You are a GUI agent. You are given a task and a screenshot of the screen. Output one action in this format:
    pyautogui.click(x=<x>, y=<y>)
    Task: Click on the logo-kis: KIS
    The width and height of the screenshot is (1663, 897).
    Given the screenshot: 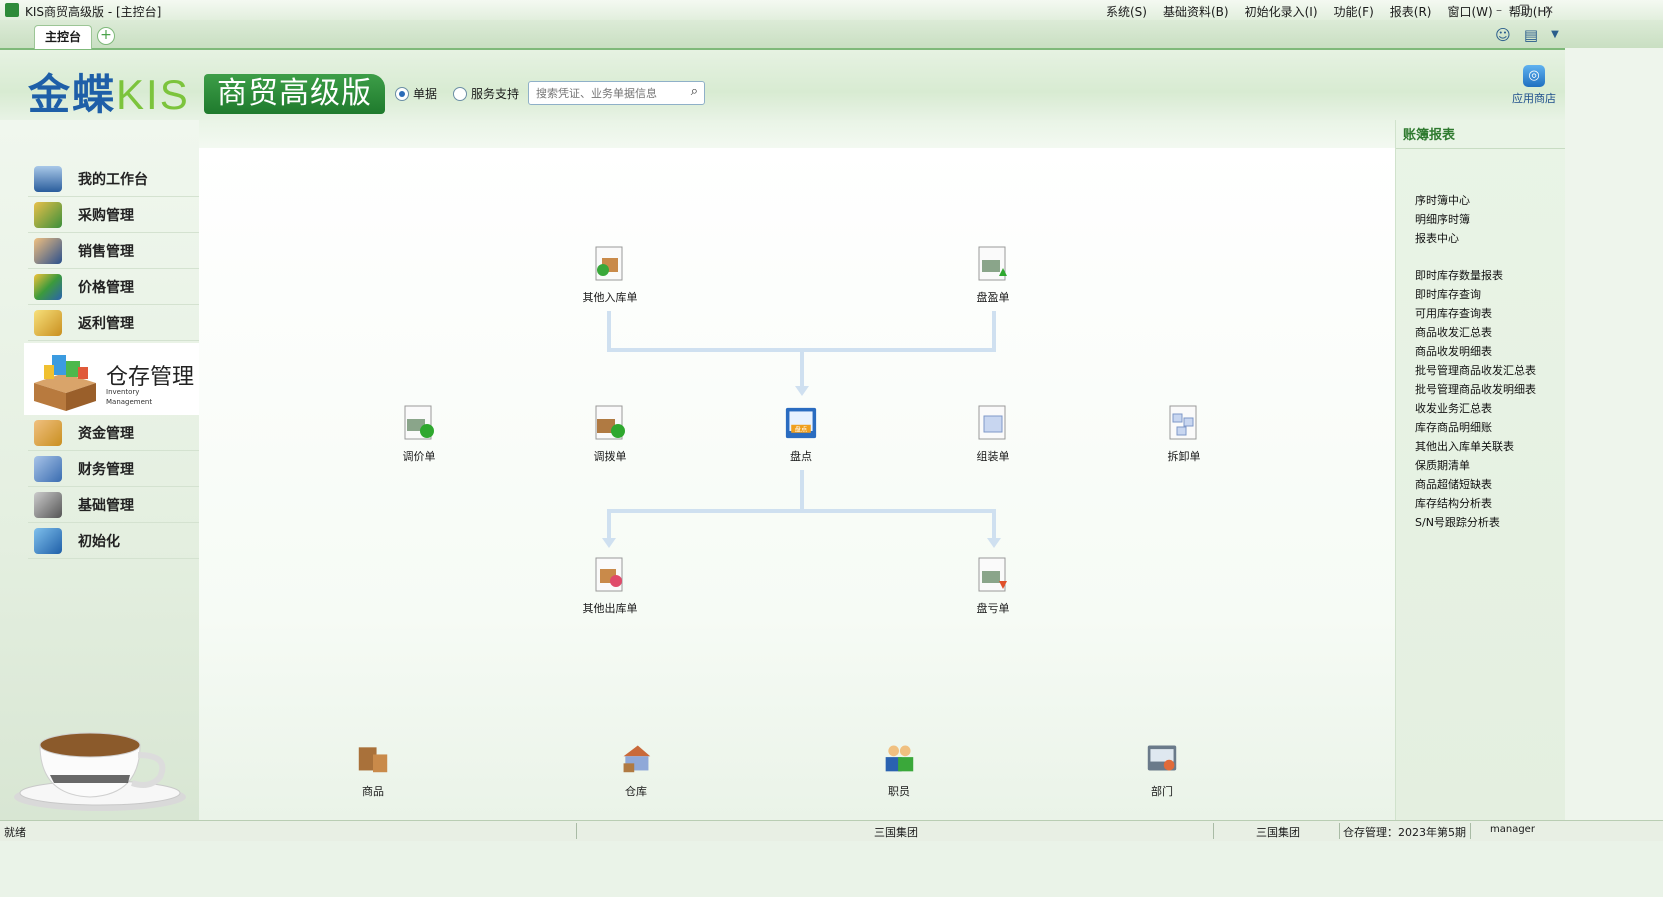 What is the action you would take?
    pyautogui.click(x=153, y=94)
    